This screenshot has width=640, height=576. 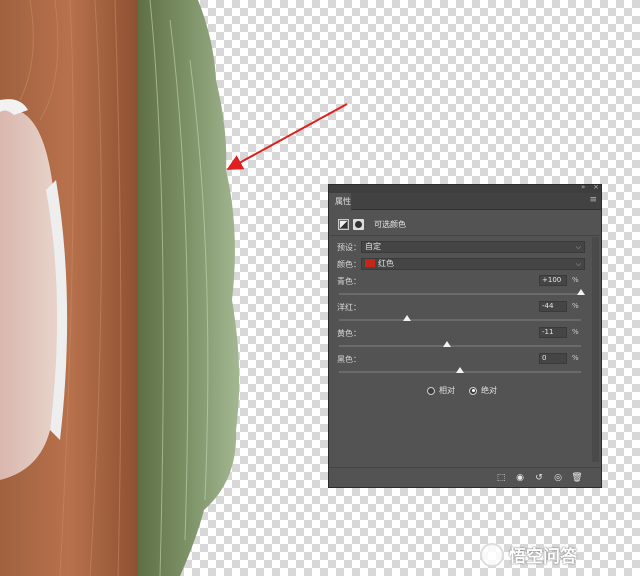 What do you see at coordinates (489, 390) in the screenshot?
I see `radio-absolute-label: 绝对` at bounding box center [489, 390].